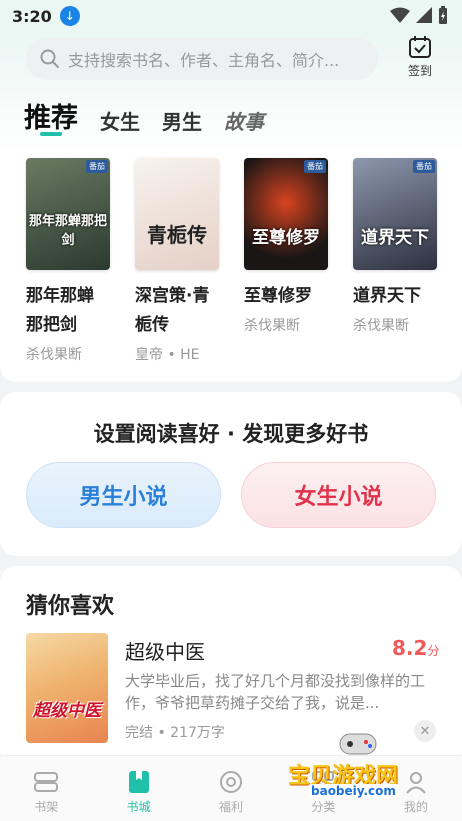  Describe the element at coordinates (424, 15) in the screenshot. I see `signal-icon` at that location.